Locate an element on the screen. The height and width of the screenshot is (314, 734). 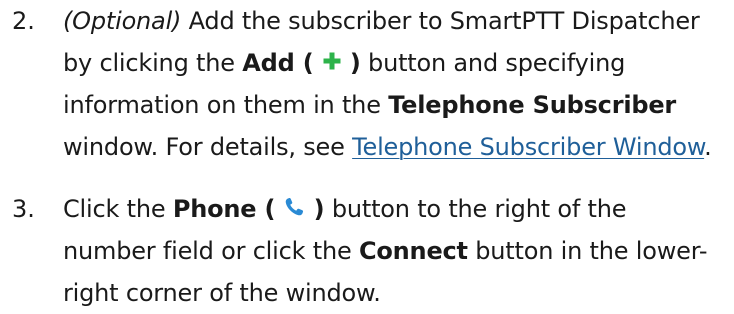
step-number: 2. is located at coordinates (23, 21).